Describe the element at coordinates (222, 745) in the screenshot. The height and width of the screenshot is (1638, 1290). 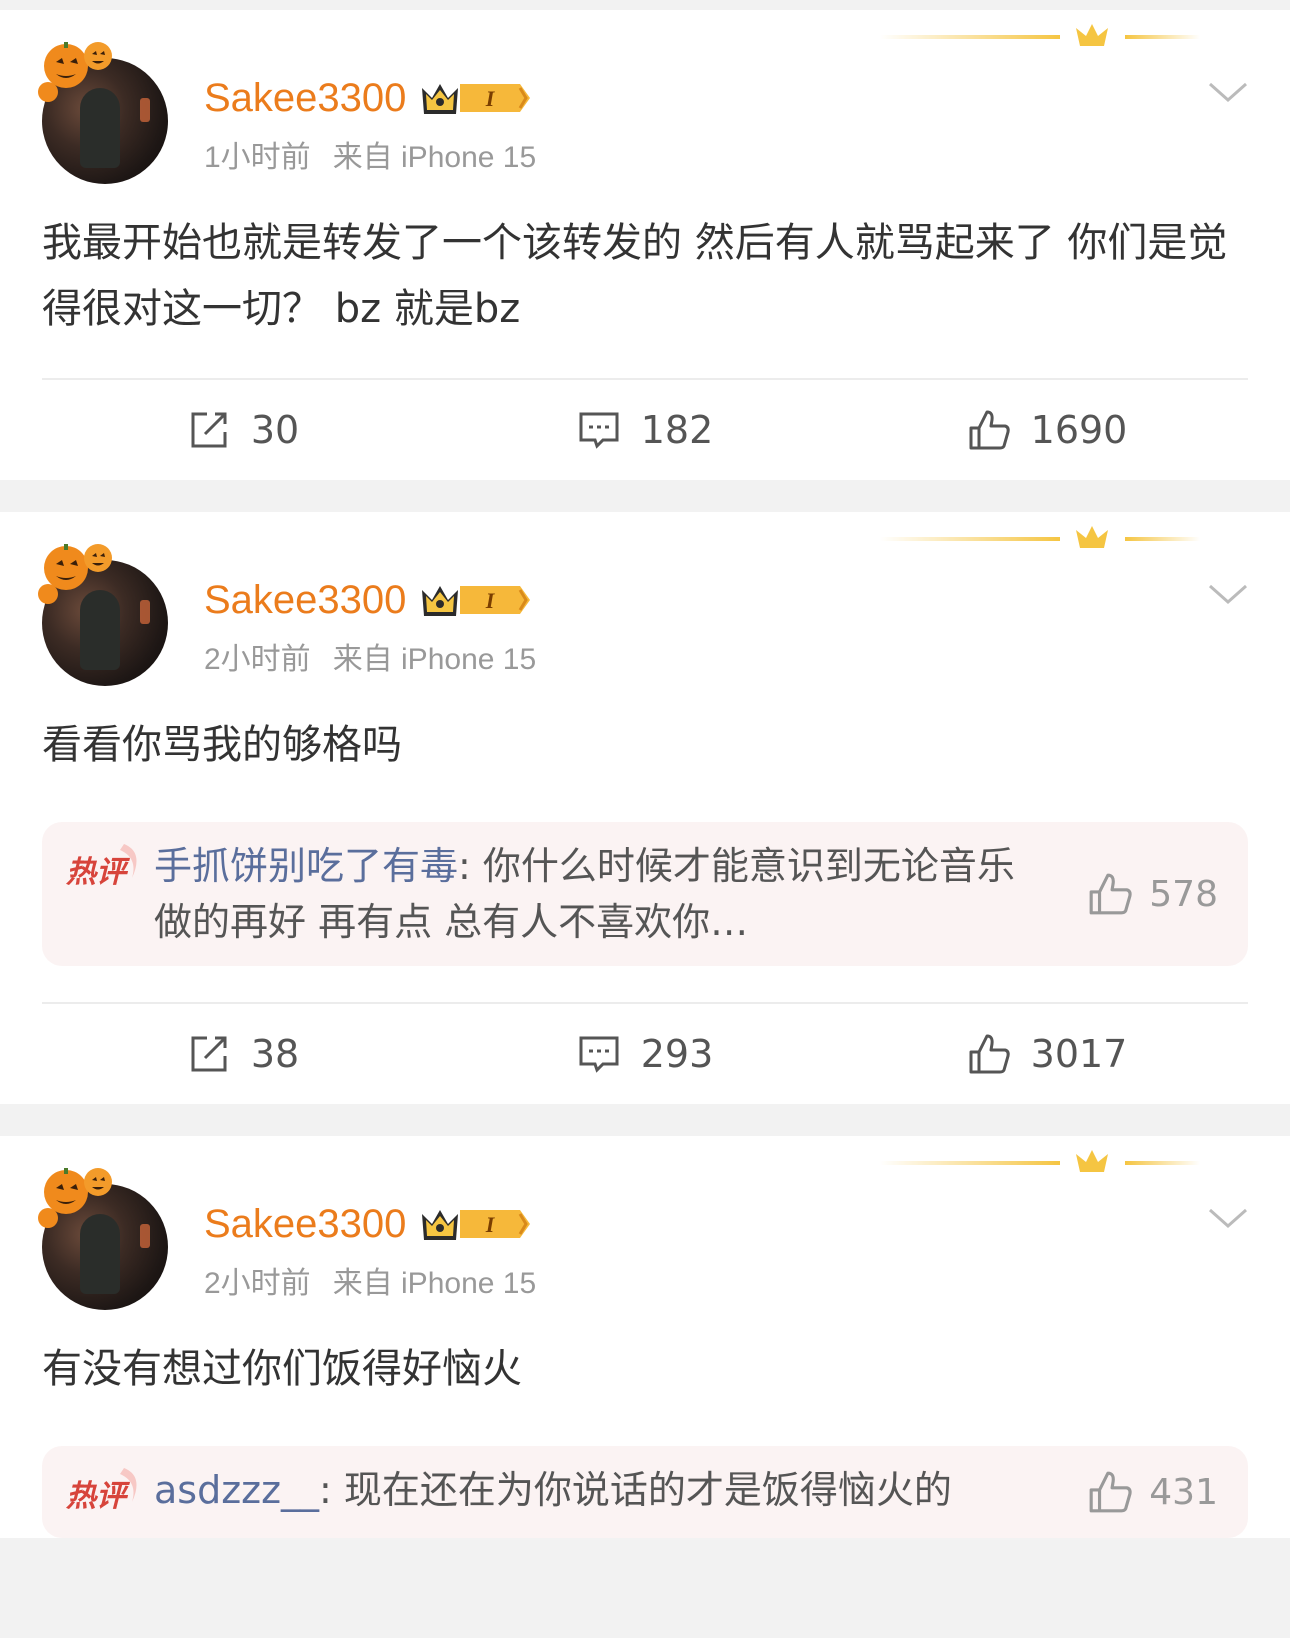
I see `post-content: 看看你骂我的够格吗` at that location.